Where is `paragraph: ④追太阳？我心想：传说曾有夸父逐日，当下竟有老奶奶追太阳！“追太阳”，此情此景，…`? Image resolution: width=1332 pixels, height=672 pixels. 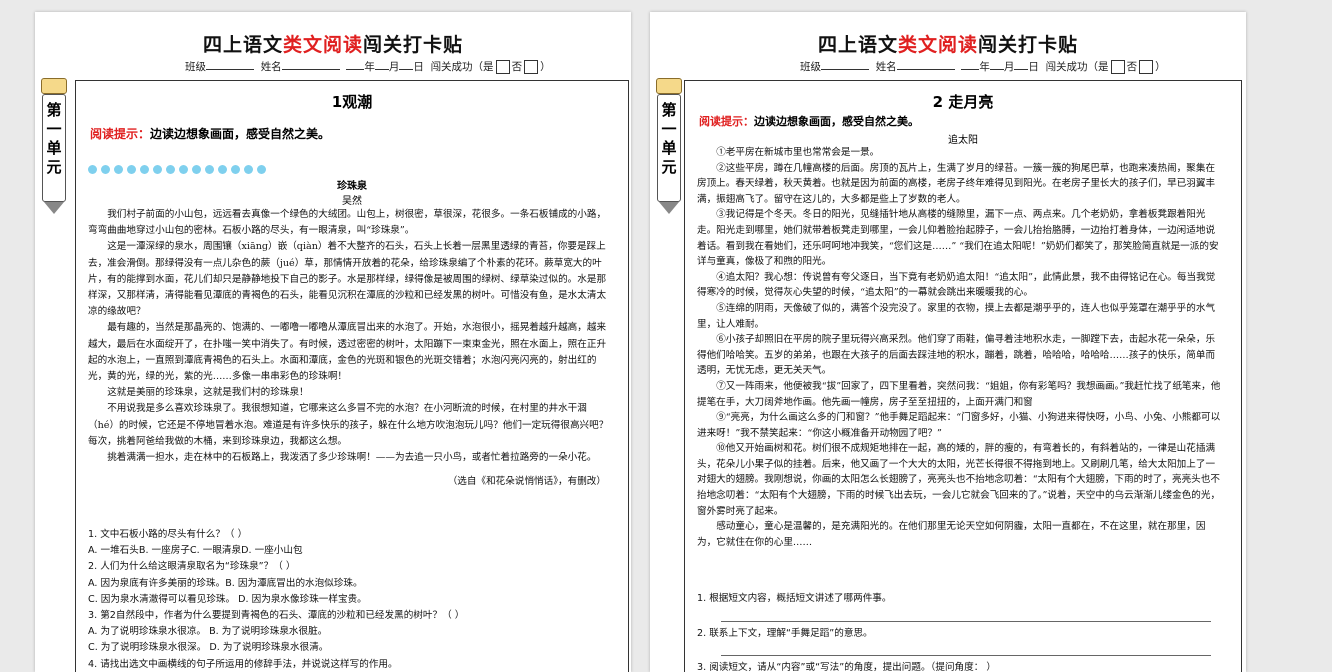 paragraph: ④追太阳？我心想：传说曾有夸父逐日，当下竟有老奶奶追太阳！“追太阳”，此情此景，… is located at coordinates (956, 285).